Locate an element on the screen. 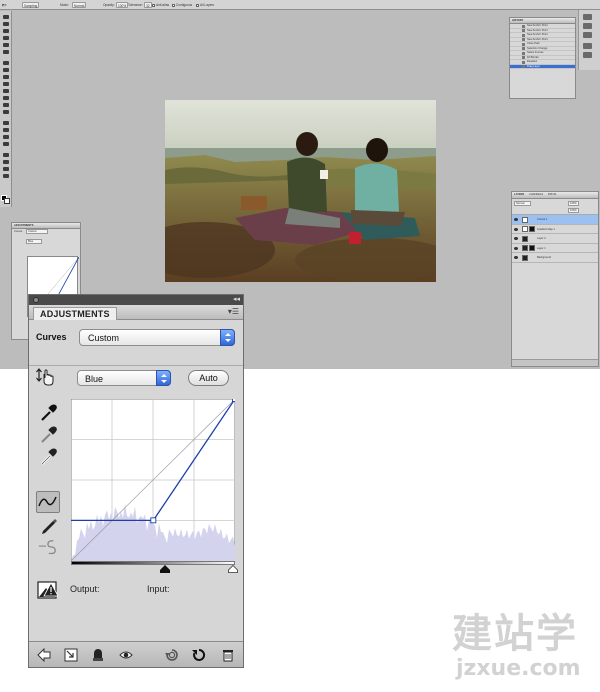 The image size is (600, 692). crop-tool-icon is located at coordinates (6, 45).